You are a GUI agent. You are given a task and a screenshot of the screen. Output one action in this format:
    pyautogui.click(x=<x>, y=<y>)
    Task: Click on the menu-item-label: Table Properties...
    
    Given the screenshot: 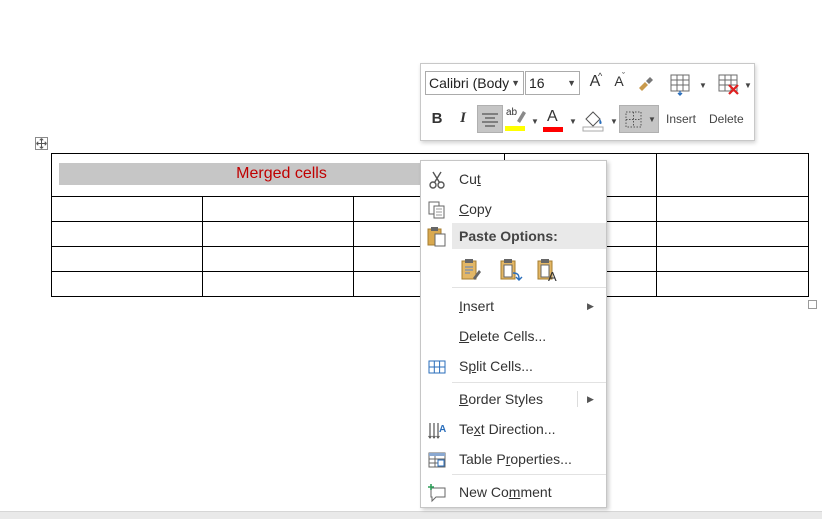 What is the action you would take?
    pyautogui.click(x=515, y=459)
    